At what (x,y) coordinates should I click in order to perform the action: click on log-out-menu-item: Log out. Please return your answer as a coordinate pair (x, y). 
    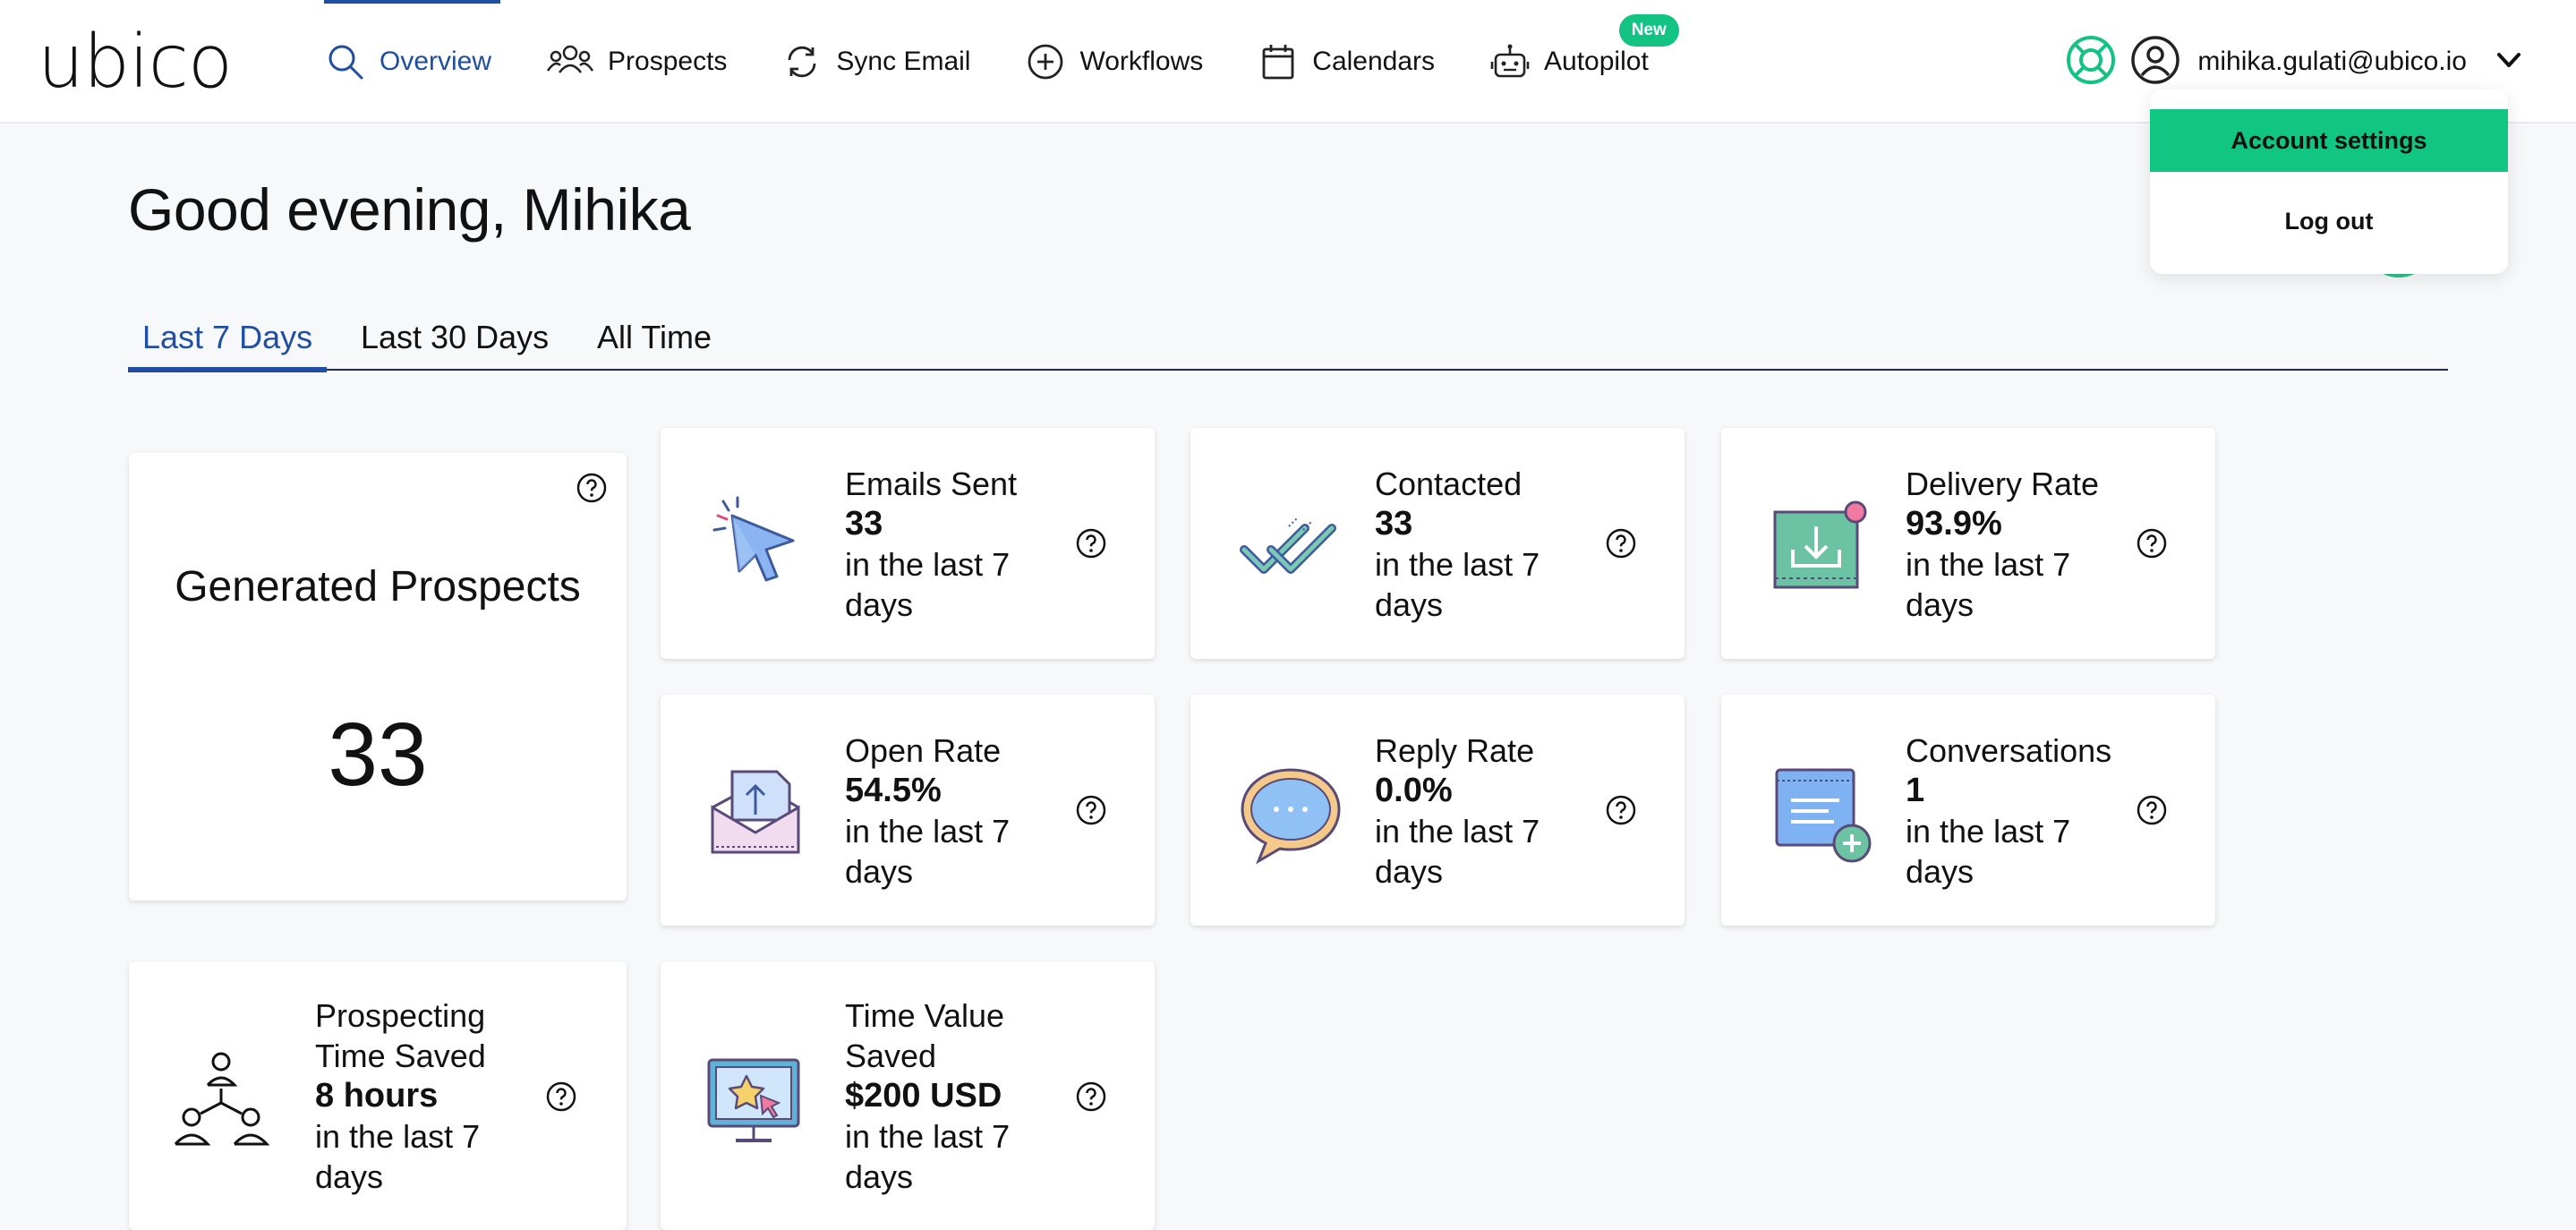
    Looking at the image, I should click on (2329, 221).